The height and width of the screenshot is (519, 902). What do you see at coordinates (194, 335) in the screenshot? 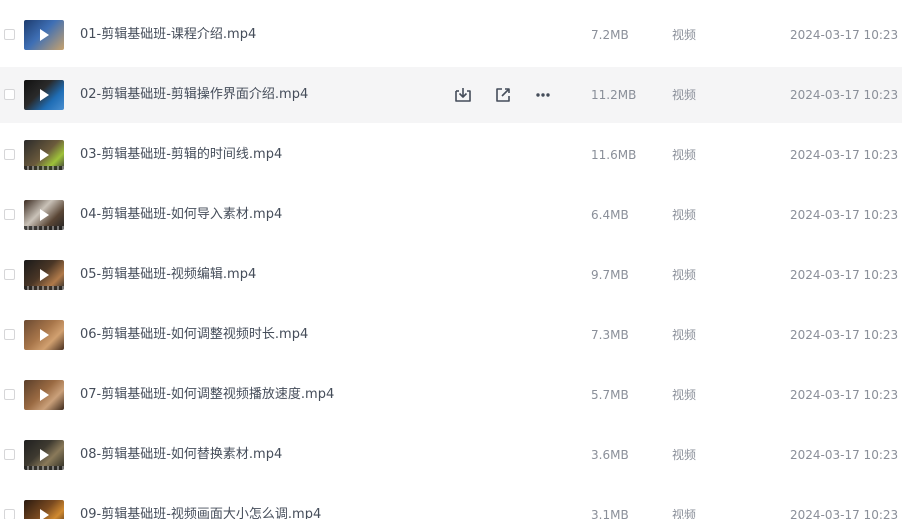
I see `file-name: 06-剪辑基础班-如何调整视频时长.mp4` at bounding box center [194, 335].